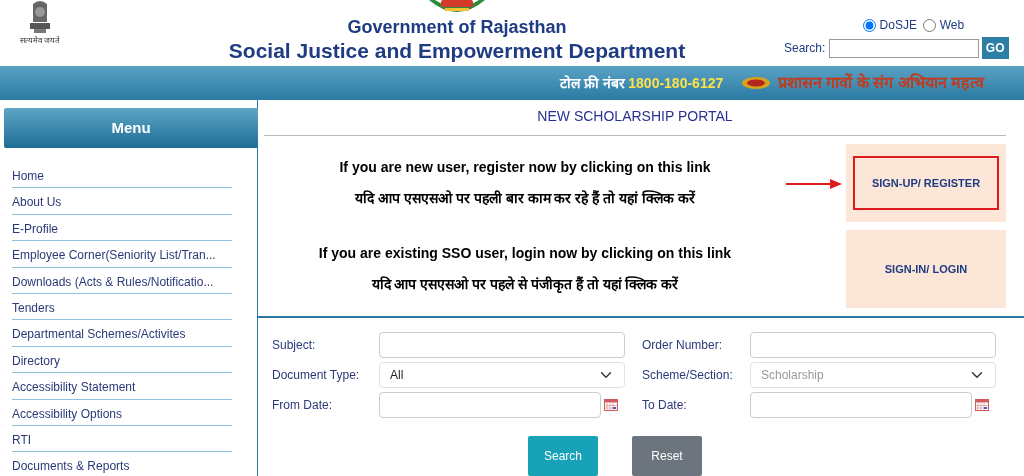 The height and width of the screenshot is (476, 1024). I want to click on tollfree-number: 1800-180-6127, so click(676, 83).